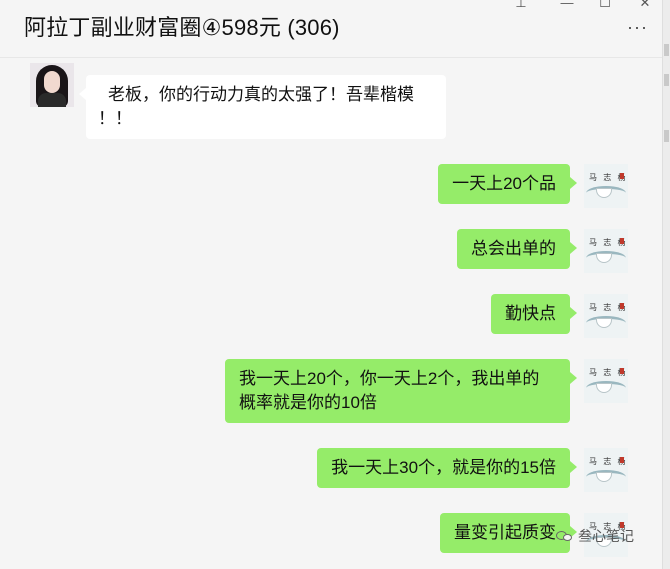 The width and height of the screenshot is (670, 569). I want to click on pin-icon: ⊥, so click(521, 6).